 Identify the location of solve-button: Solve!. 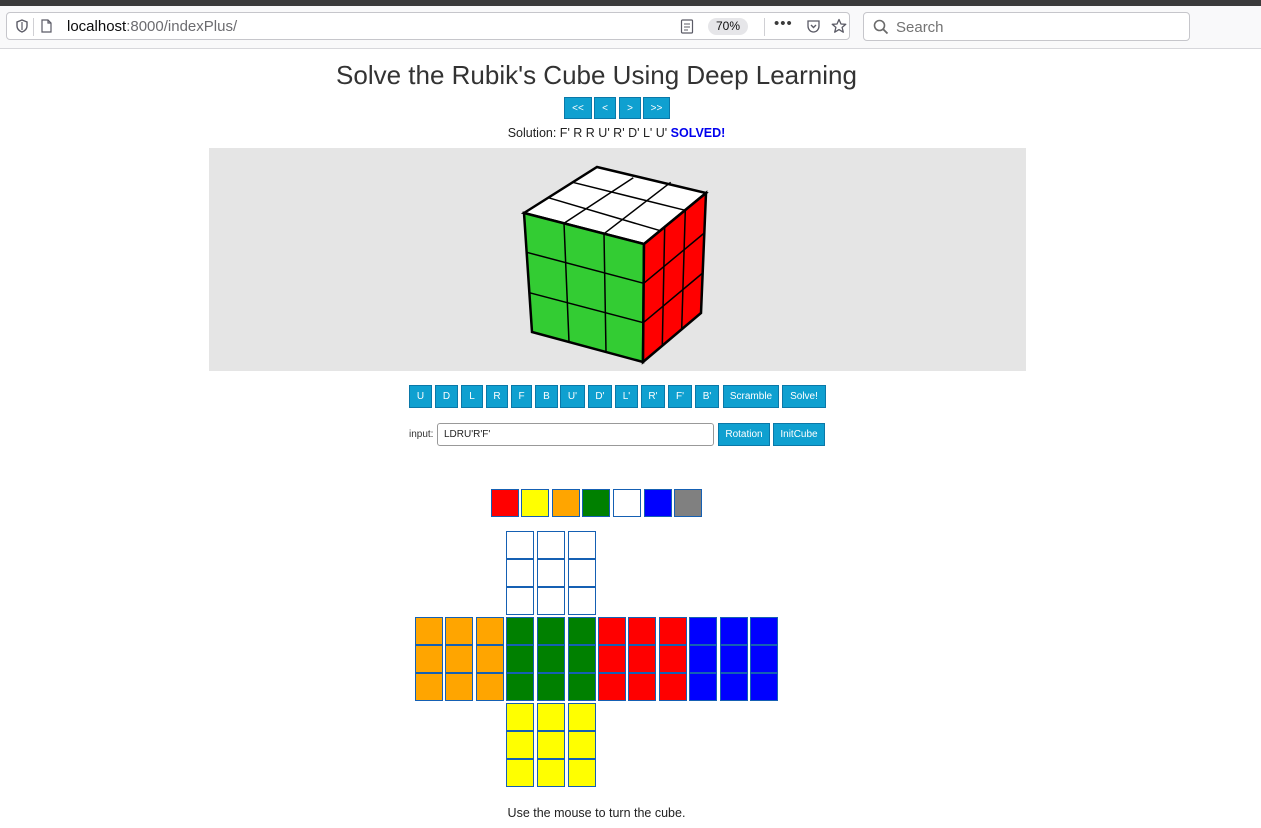
(804, 396).